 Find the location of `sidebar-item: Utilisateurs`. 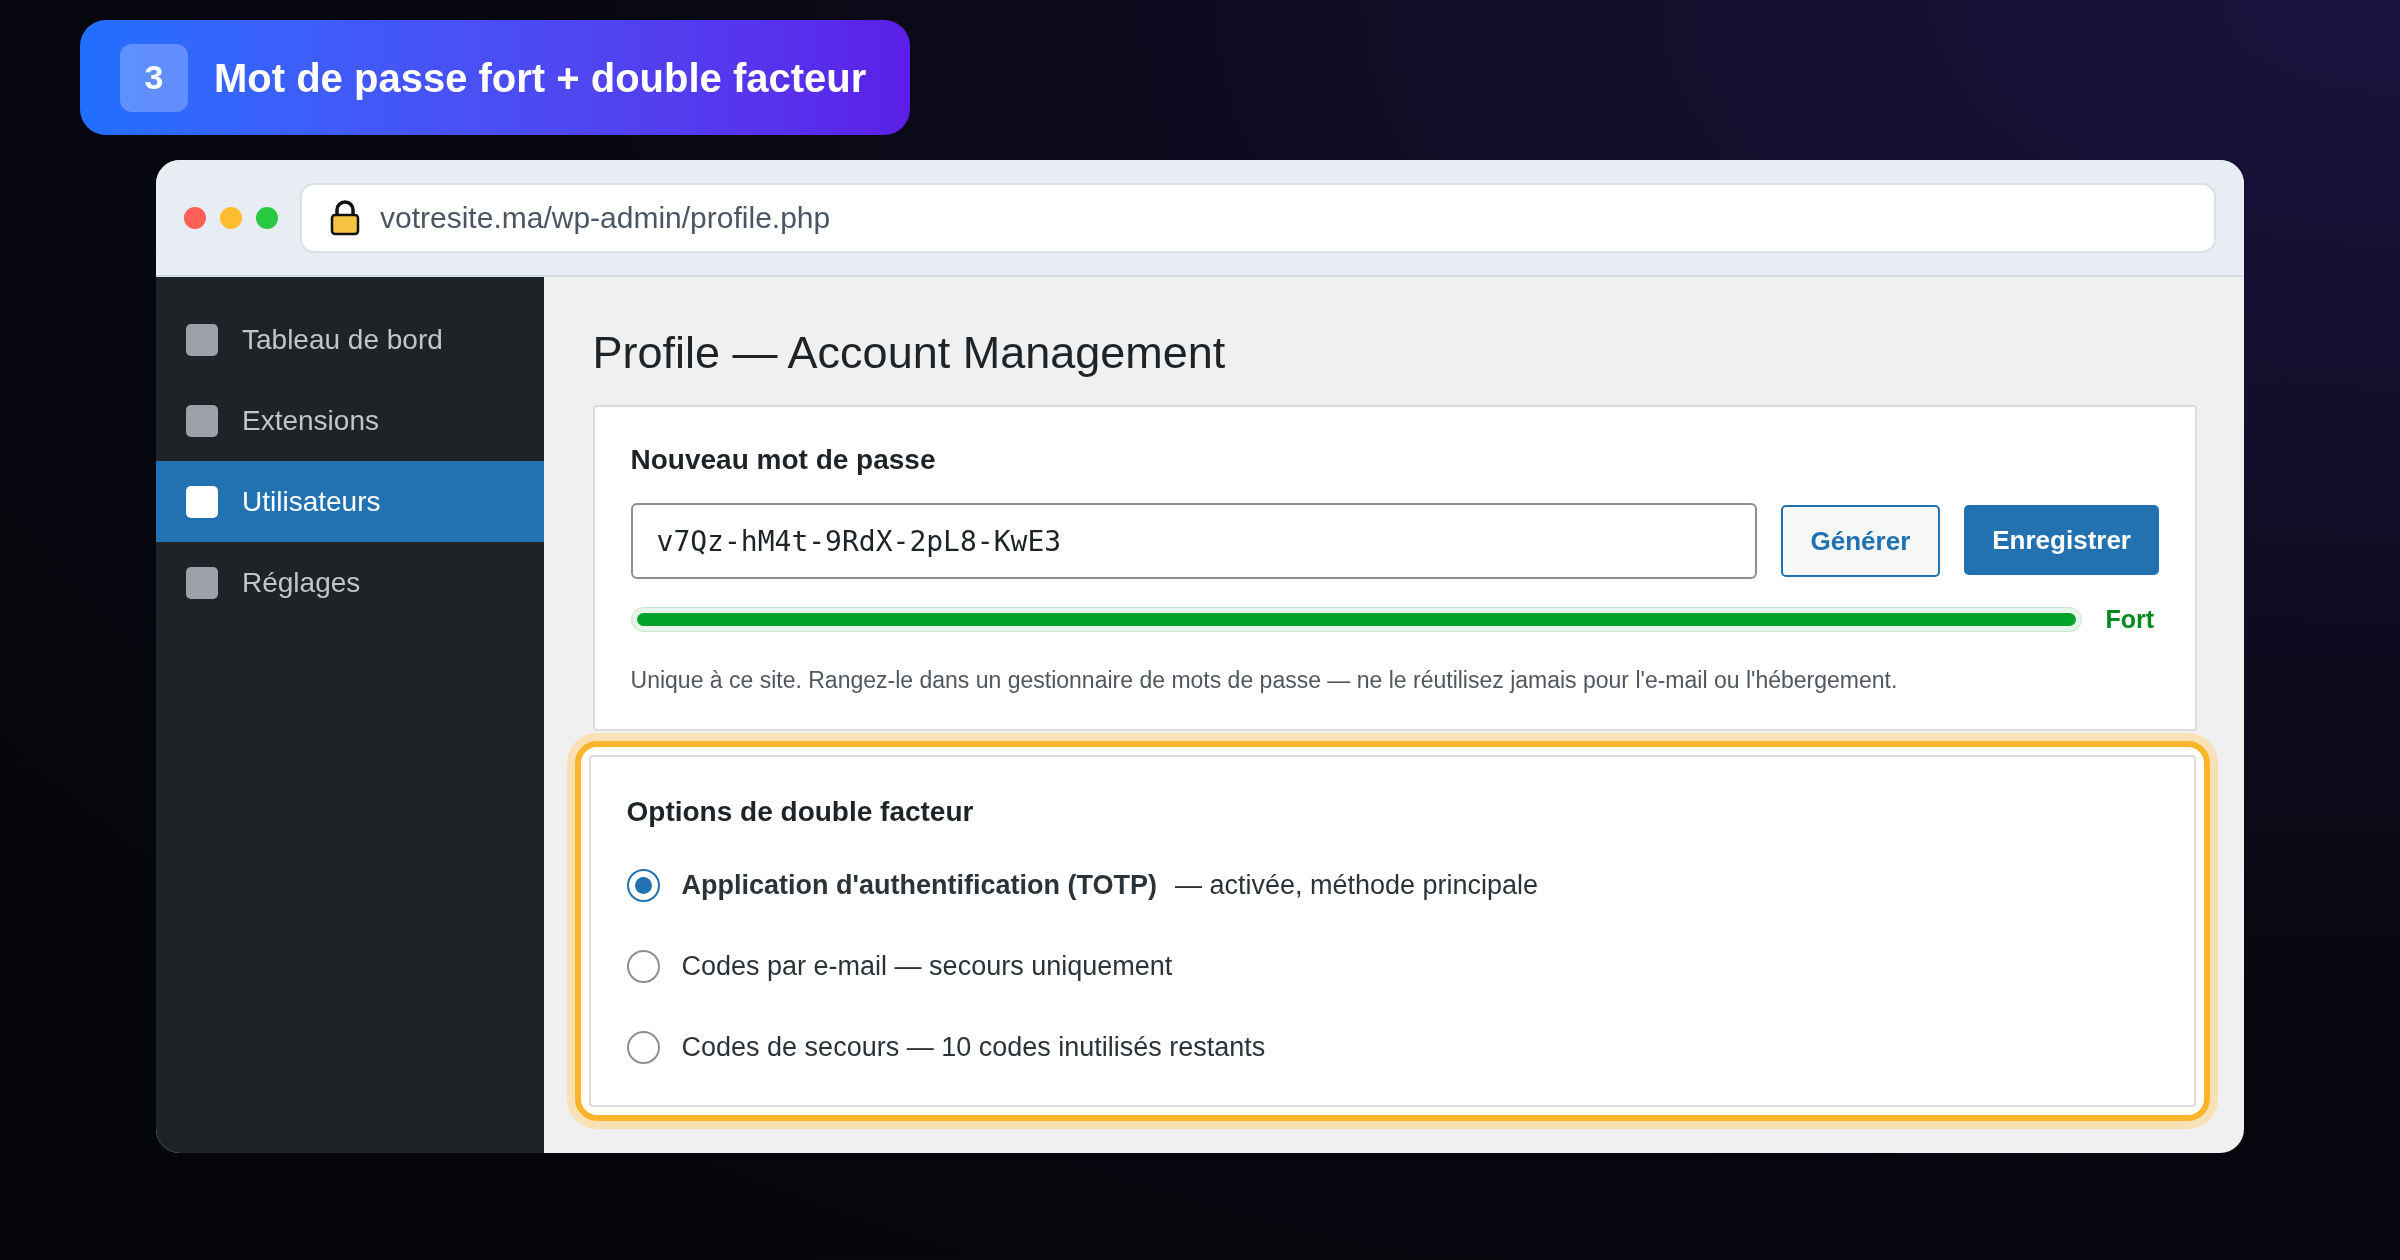

sidebar-item: Utilisateurs is located at coordinates (350, 501).